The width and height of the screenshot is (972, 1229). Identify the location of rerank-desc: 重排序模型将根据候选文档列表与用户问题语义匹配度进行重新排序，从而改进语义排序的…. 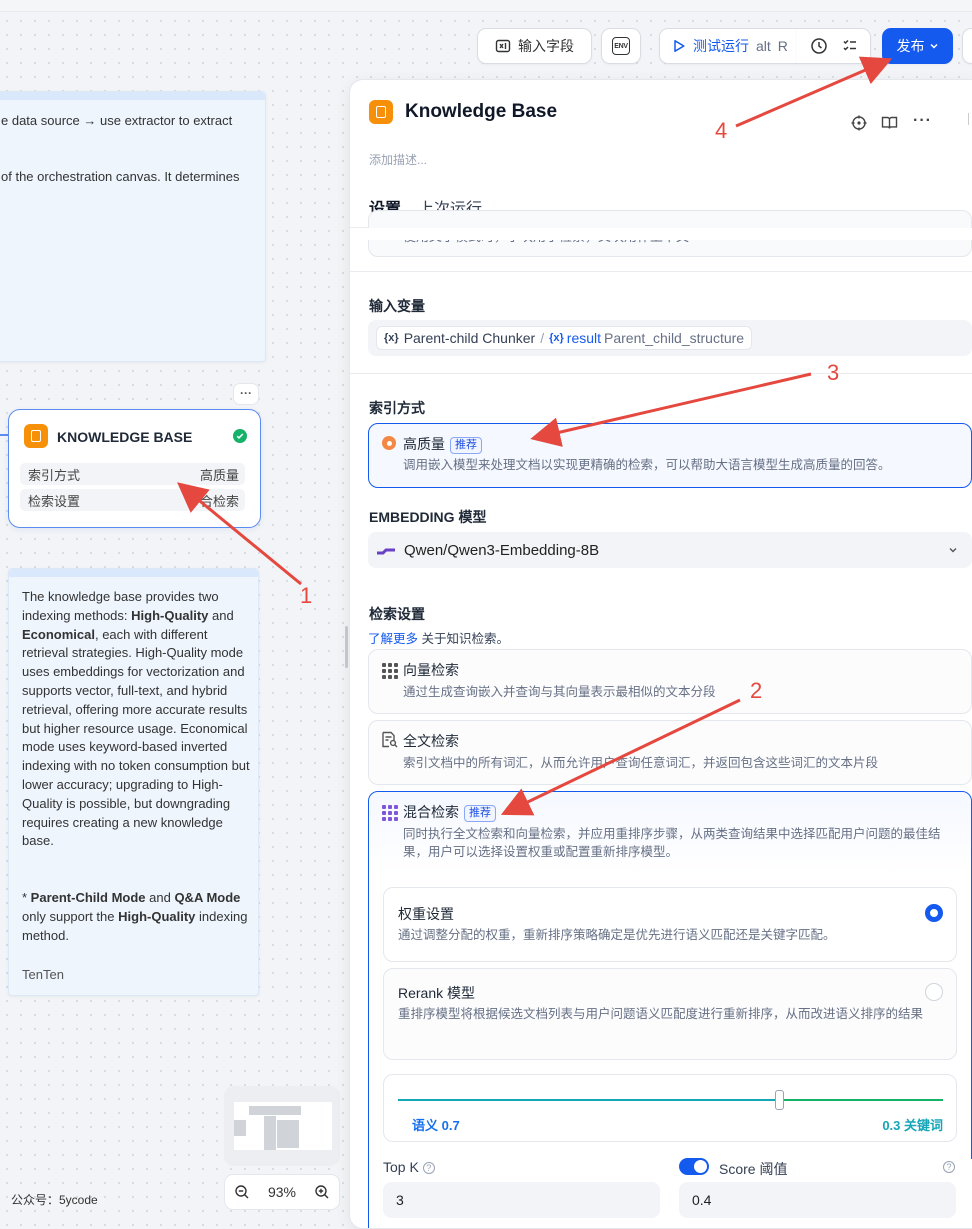
(661, 1014).